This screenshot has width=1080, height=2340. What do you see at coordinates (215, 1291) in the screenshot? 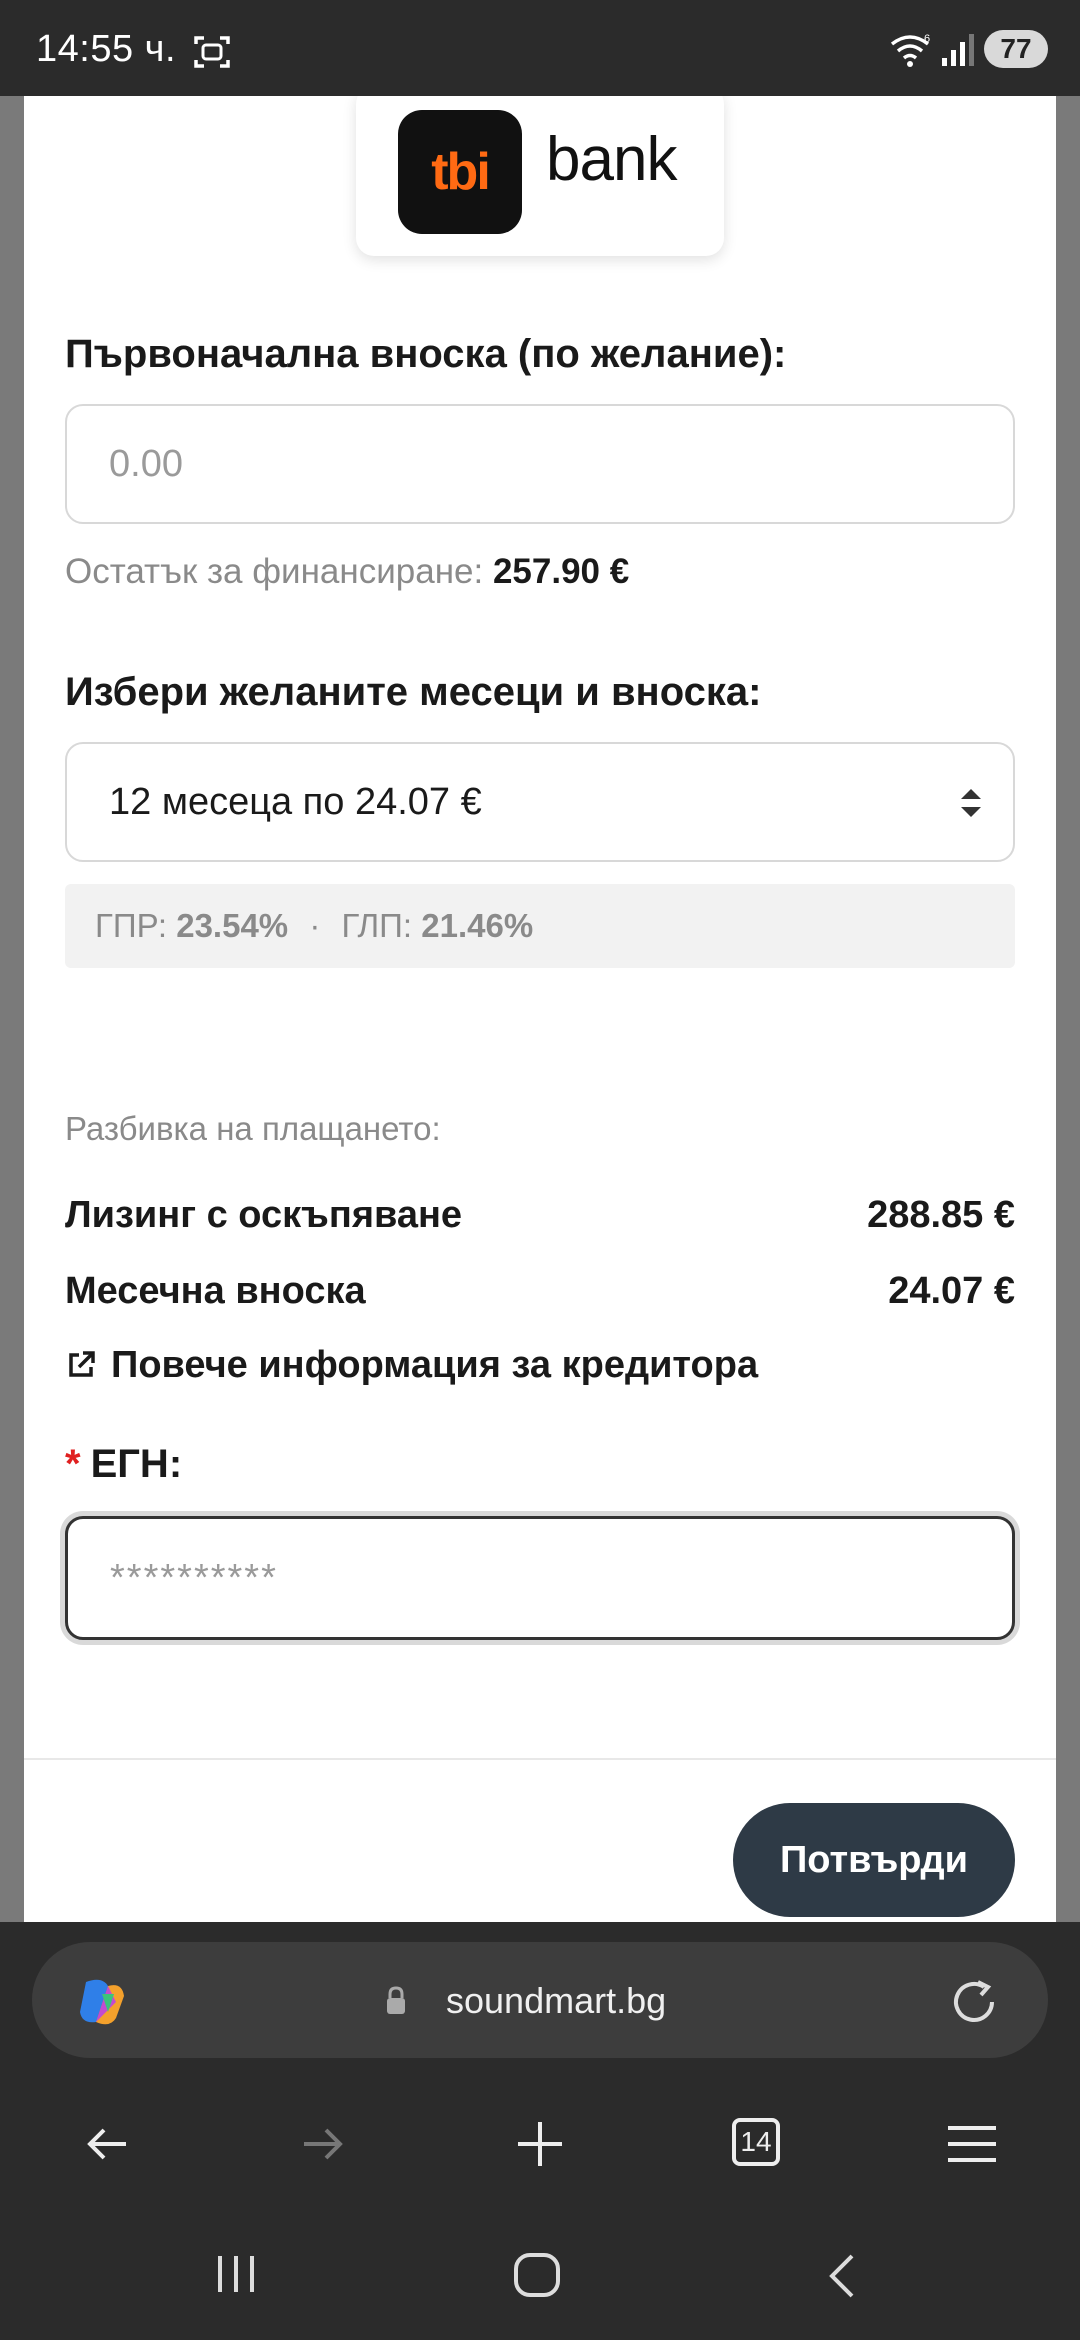
I see `breakdown-row-label: Месечна вноска` at bounding box center [215, 1291].